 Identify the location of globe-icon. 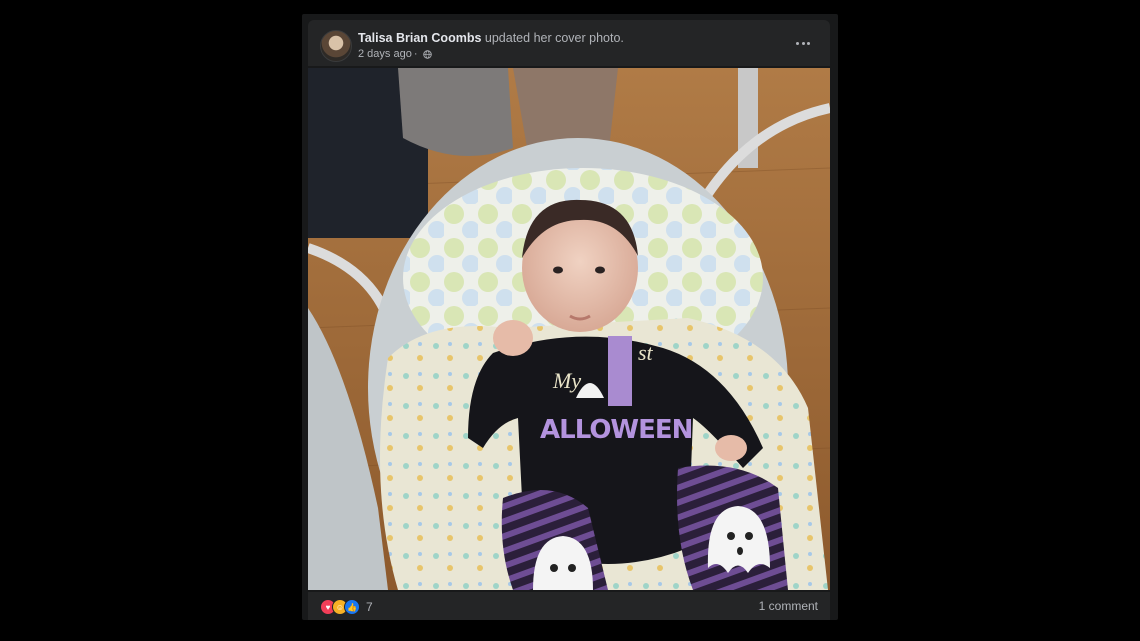
(427, 54).